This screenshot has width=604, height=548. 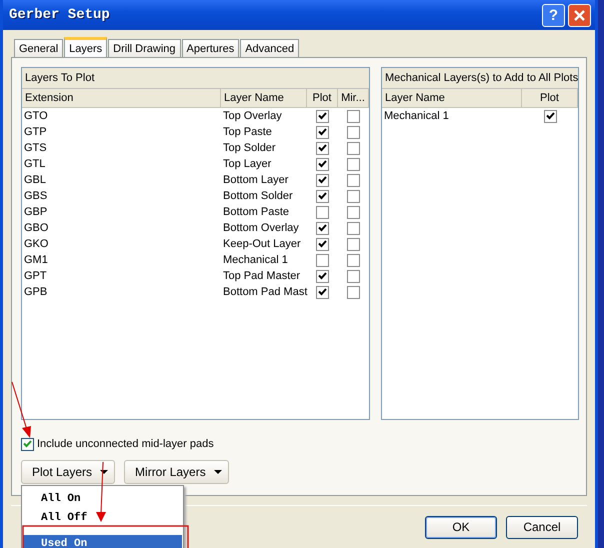 I want to click on menu-item: All On, so click(x=102, y=499).